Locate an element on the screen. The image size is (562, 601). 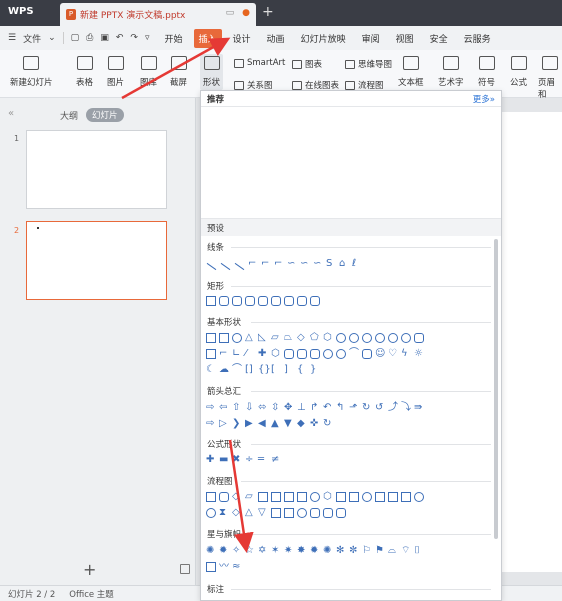
cube-icon is located at coordinates (302, 354).